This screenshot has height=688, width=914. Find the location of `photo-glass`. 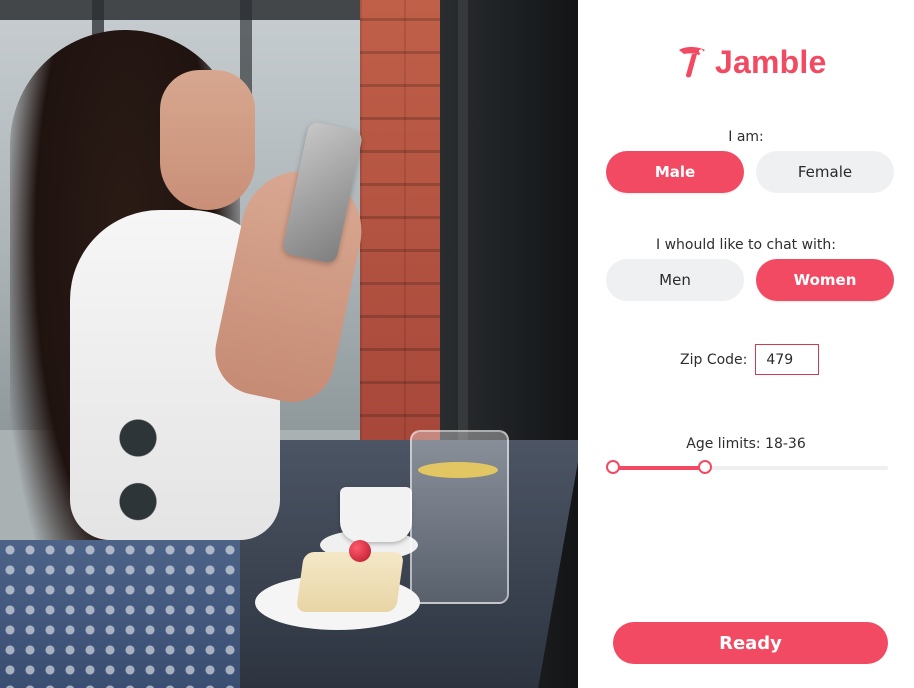

photo-glass is located at coordinates (459, 517).